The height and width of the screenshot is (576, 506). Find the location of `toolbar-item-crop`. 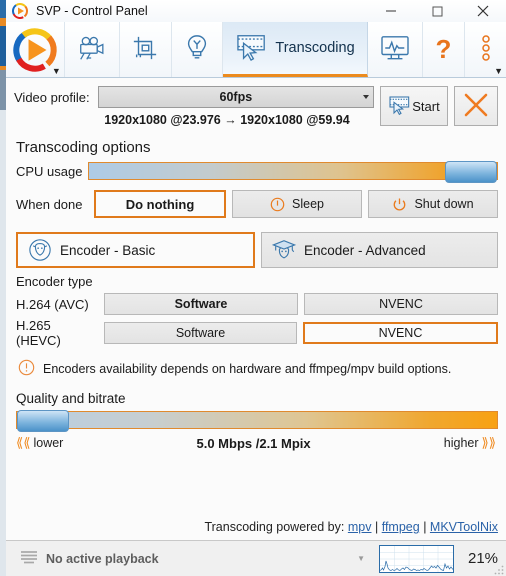

toolbar-item-crop is located at coordinates (146, 49).